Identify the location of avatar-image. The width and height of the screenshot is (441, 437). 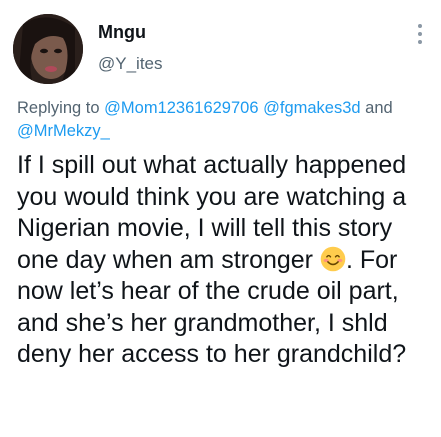
(48, 49).